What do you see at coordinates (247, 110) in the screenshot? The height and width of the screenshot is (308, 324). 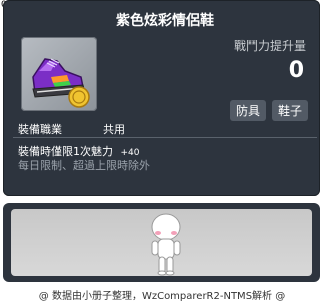 I see `tag-armor: 防具` at bounding box center [247, 110].